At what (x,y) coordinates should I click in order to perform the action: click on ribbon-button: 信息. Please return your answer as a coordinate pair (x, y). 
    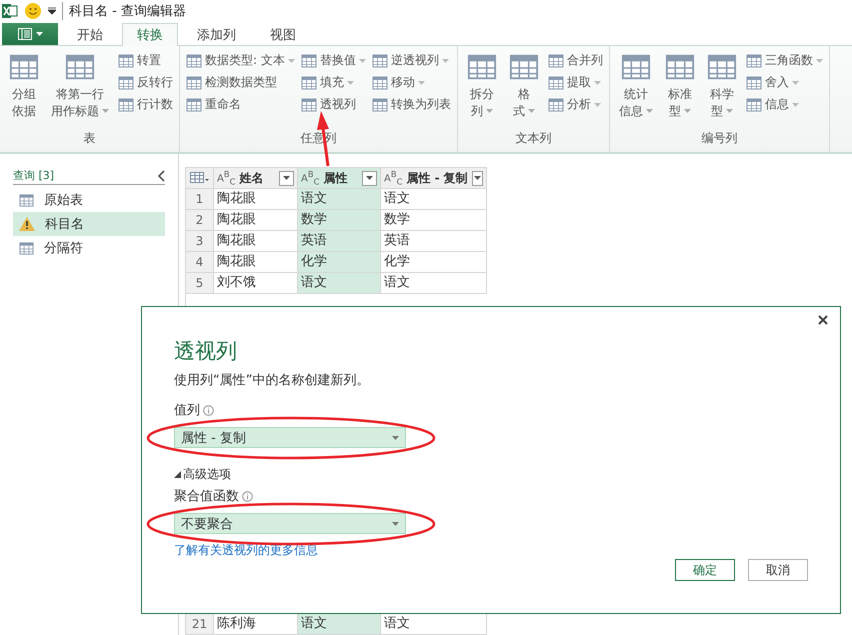
    Looking at the image, I should click on (784, 105).